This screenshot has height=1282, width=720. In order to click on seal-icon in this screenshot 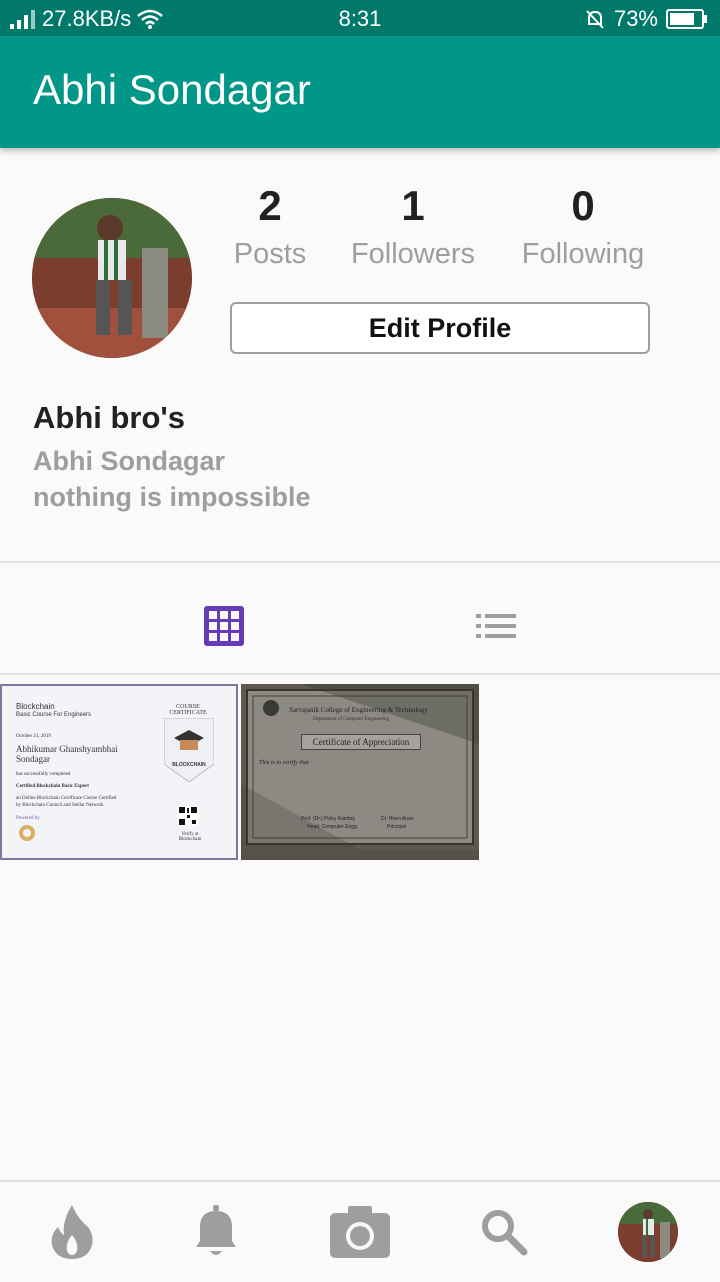, I will do `click(27, 833)`.